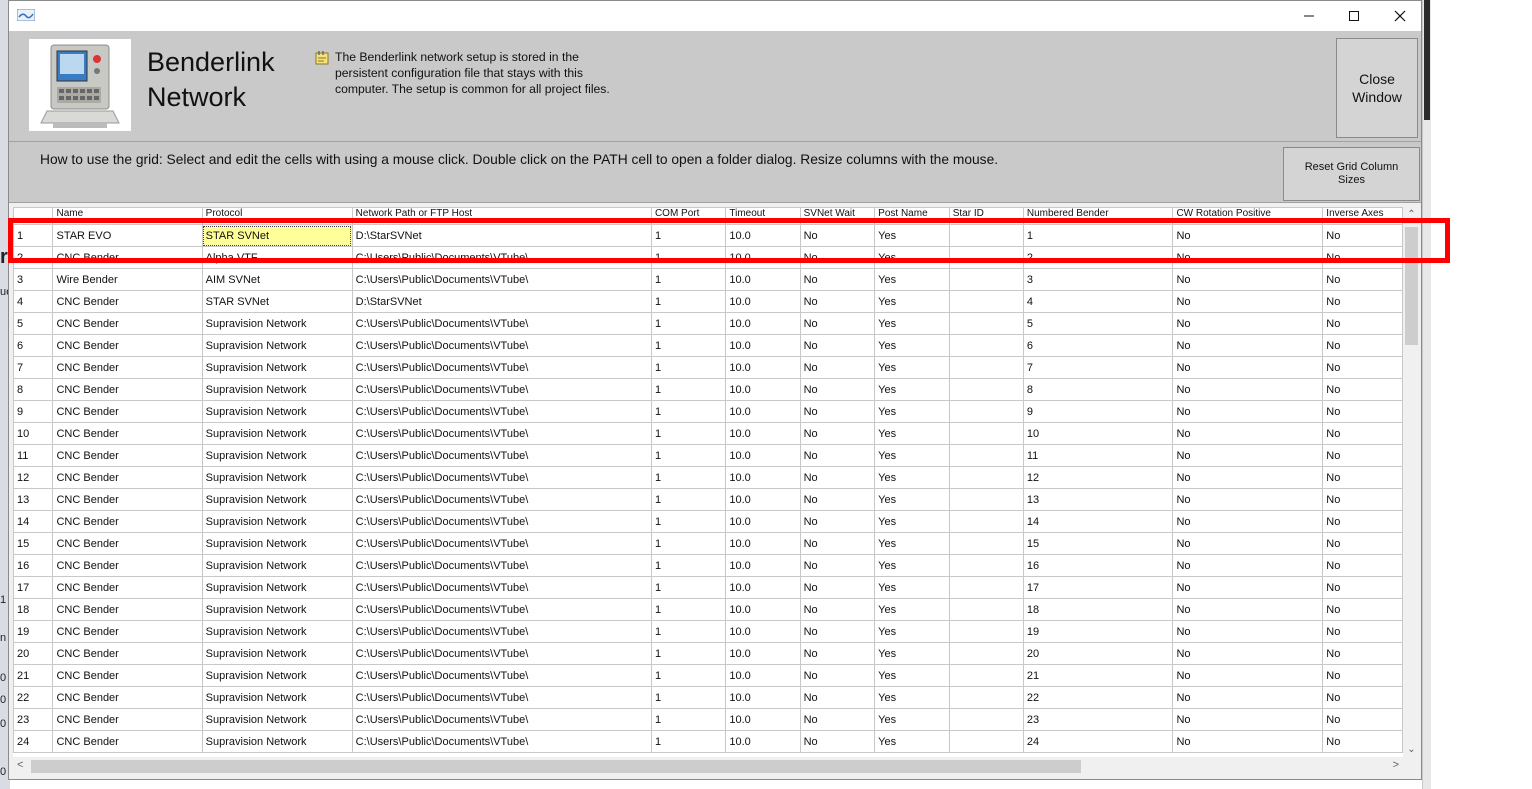 The height and width of the screenshot is (789, 1532). Describe the element at coordinates (837, 216) in the screenshot. I see `column-header: SVNet Wait` at that location.